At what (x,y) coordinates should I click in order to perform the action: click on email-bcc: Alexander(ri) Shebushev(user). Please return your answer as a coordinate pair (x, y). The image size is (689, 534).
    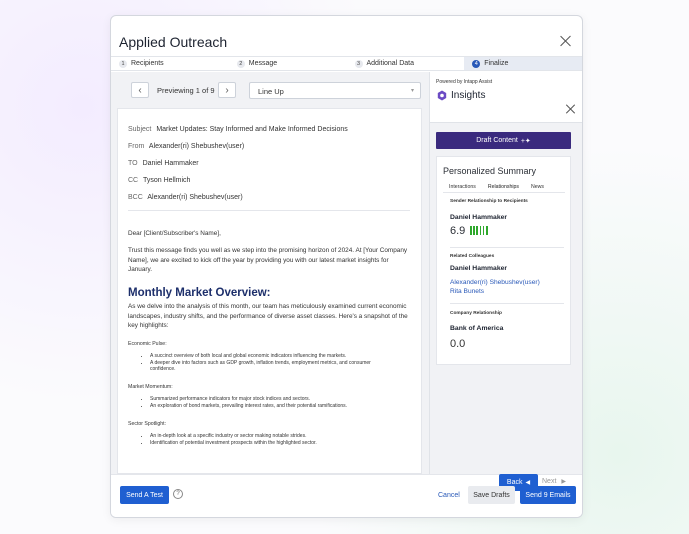
    Looking at the image, I should click on (195, 197).